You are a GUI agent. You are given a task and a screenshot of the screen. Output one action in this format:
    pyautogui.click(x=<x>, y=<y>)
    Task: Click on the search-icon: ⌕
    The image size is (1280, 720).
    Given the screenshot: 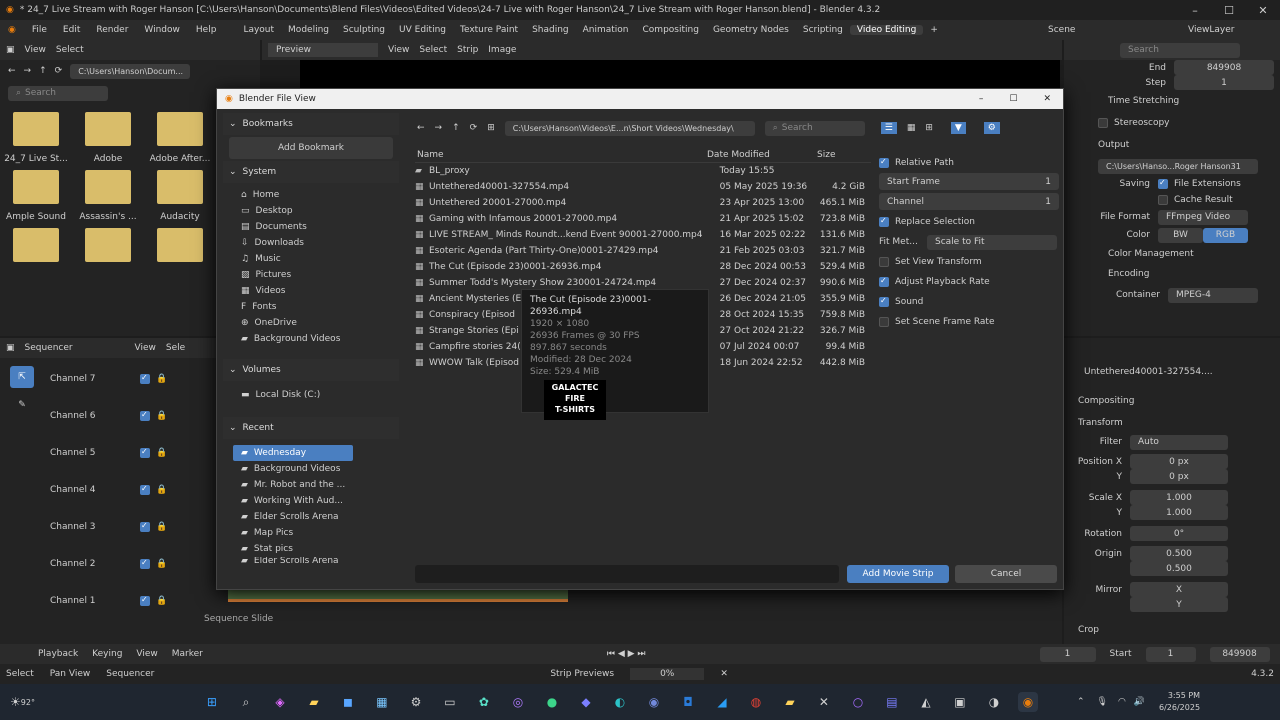 What is the action you would take?
    pyautogui.click(x=246, y=702)
    